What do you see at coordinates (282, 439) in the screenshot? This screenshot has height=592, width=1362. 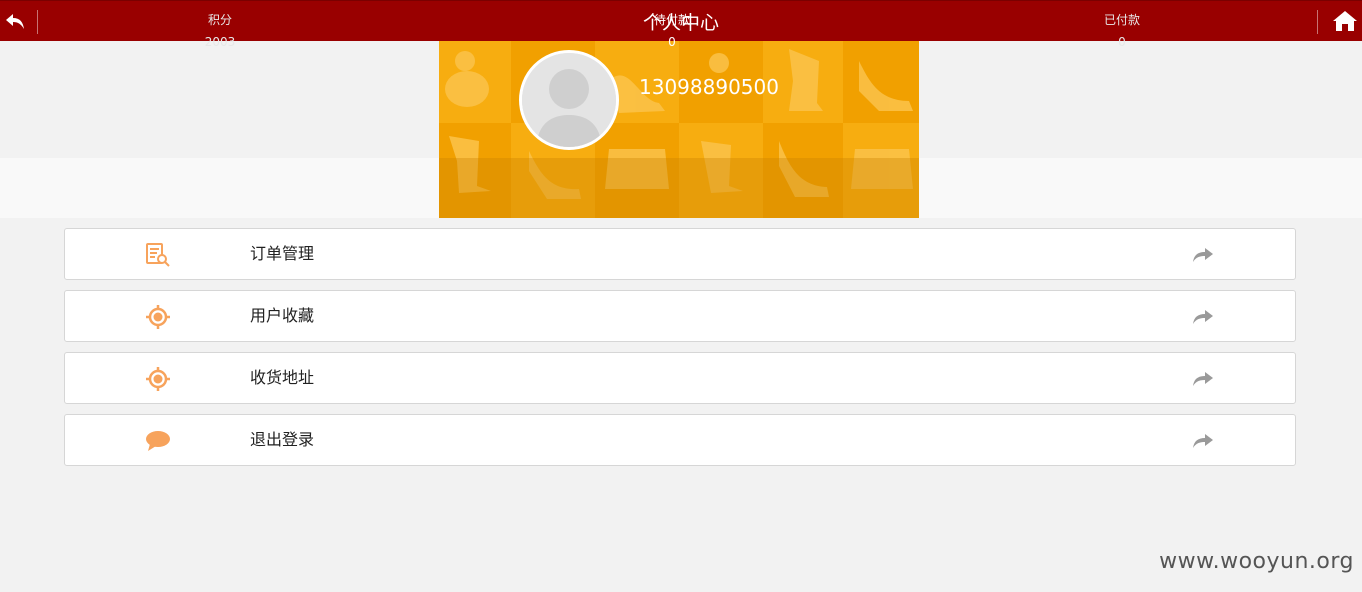 I see `menu-item-label: 退出登录` at bounding box center [282, 439].